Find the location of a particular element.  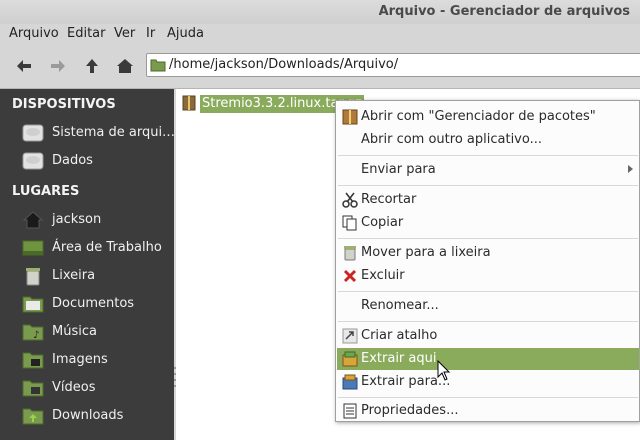

menu-item-delete: Excluir is located at coordinates (488, 276).